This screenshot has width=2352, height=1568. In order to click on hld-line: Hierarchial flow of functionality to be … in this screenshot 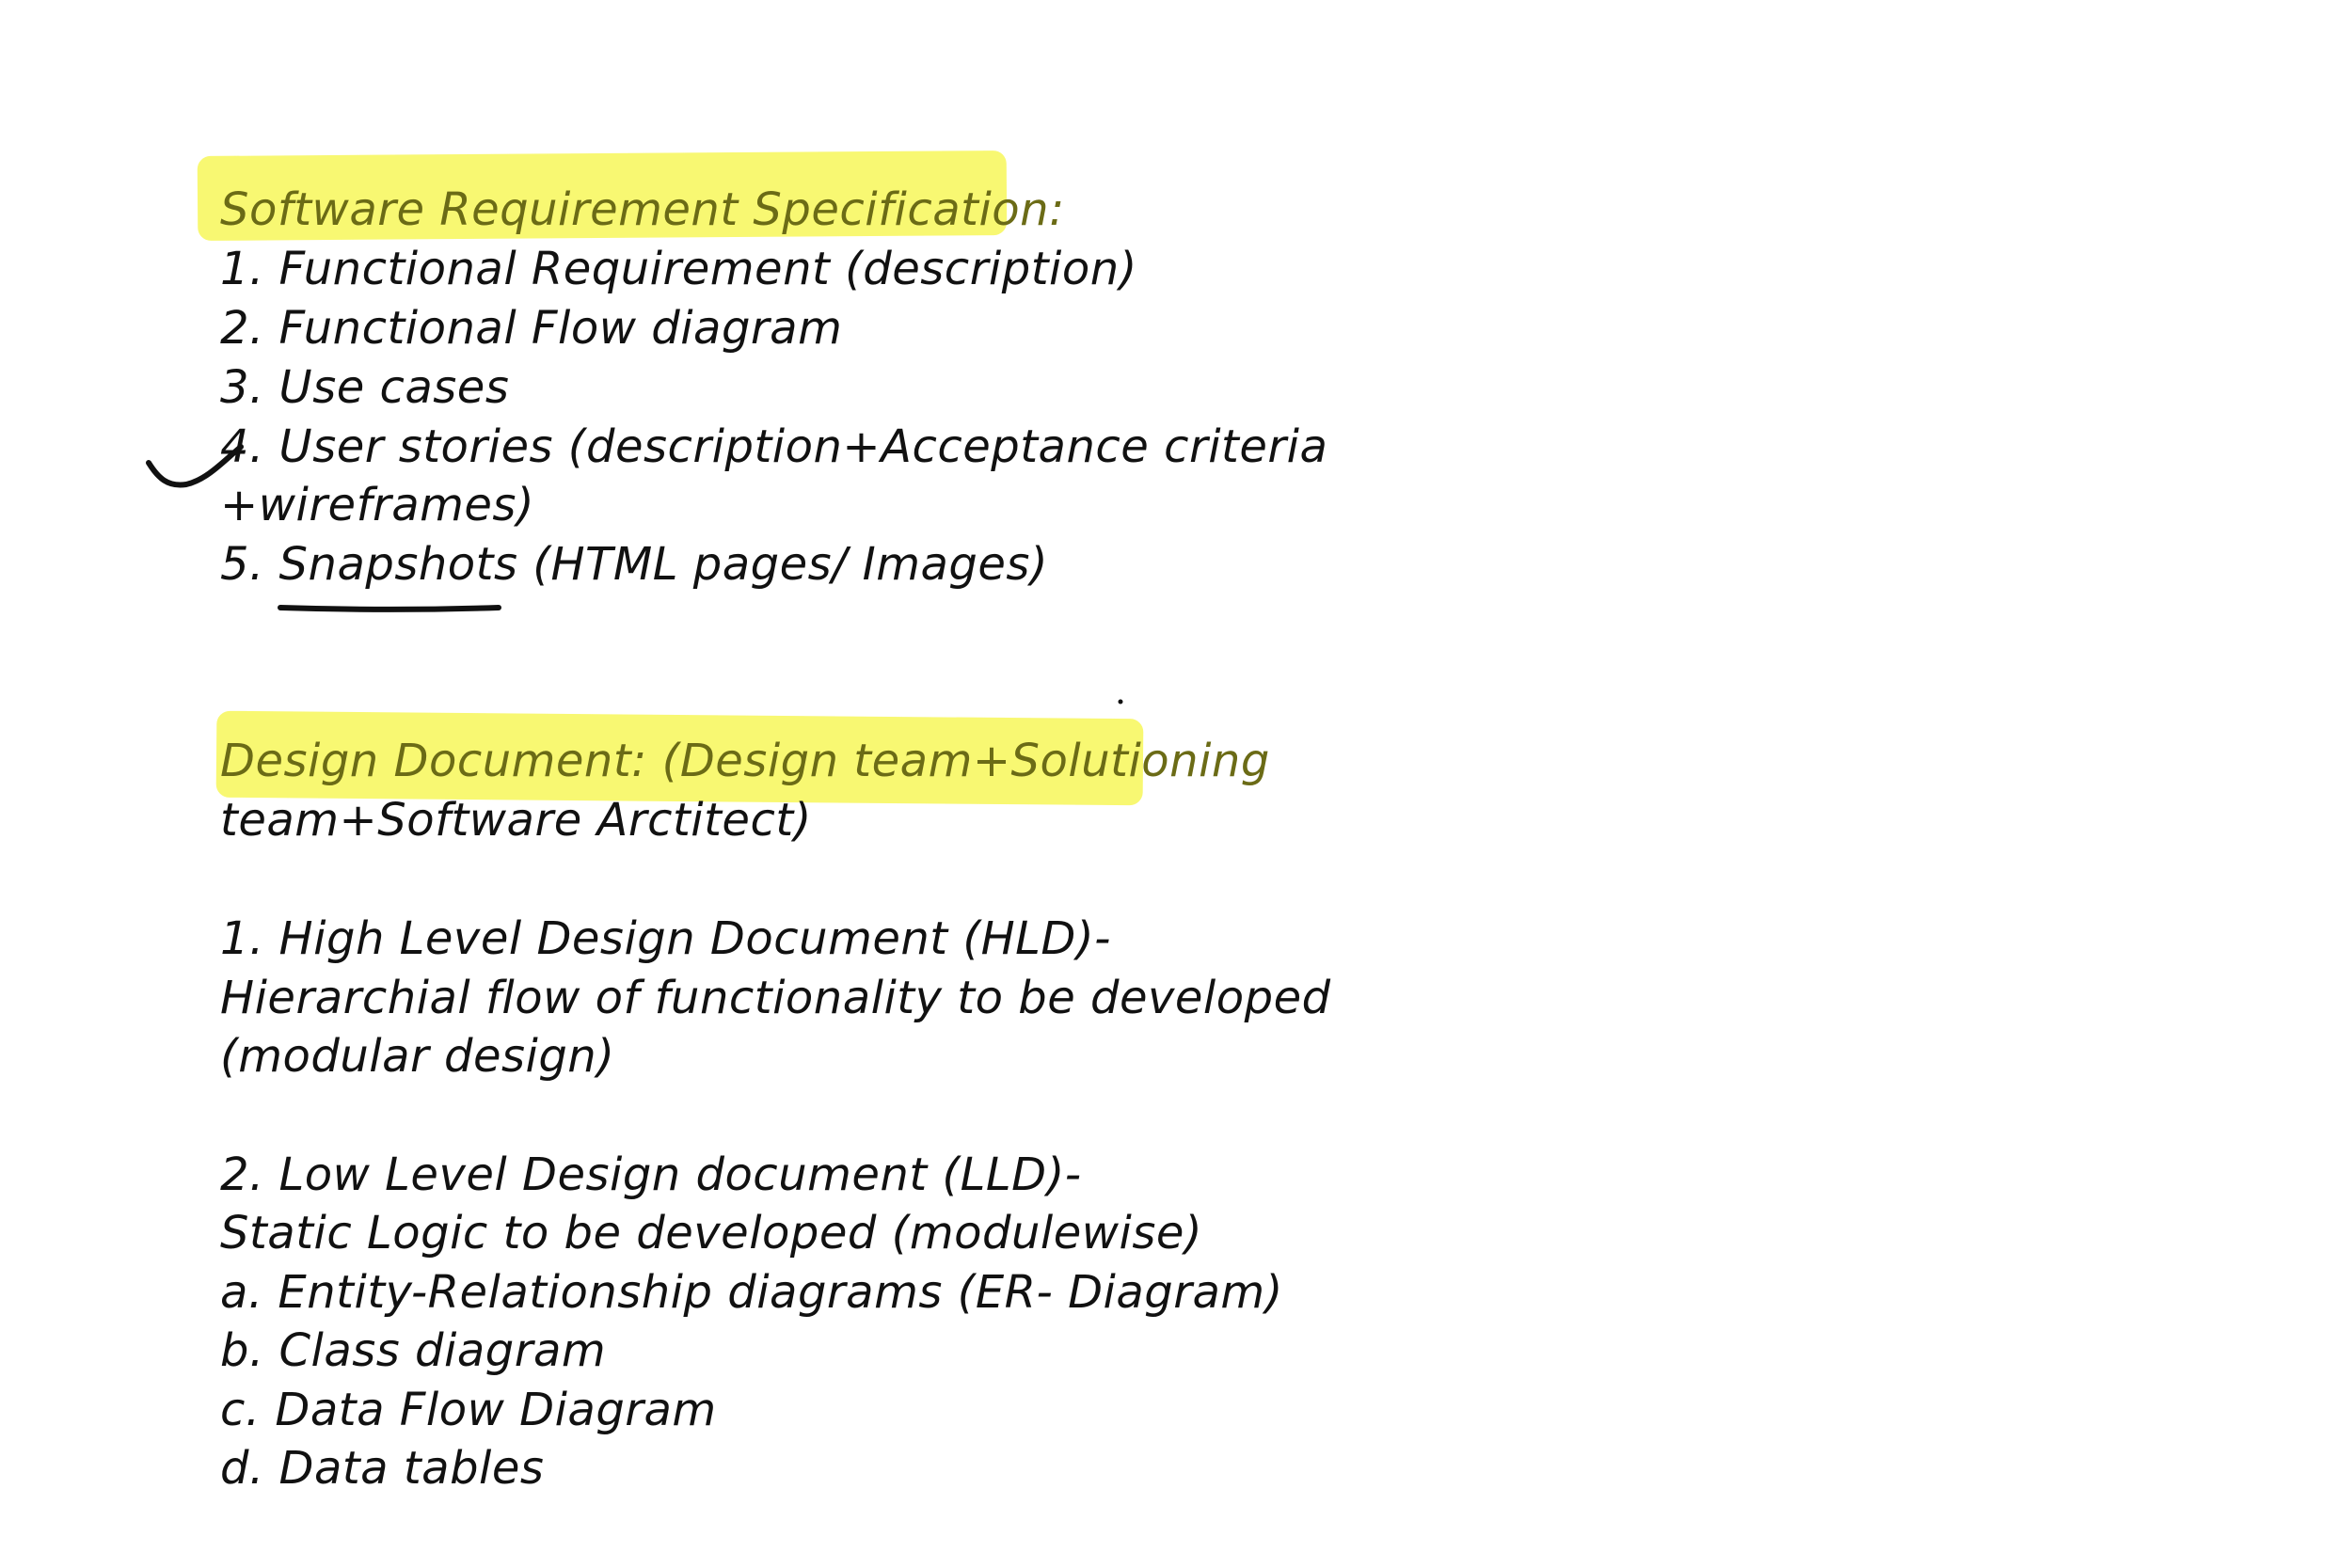, I will do `click(775, 998)`.